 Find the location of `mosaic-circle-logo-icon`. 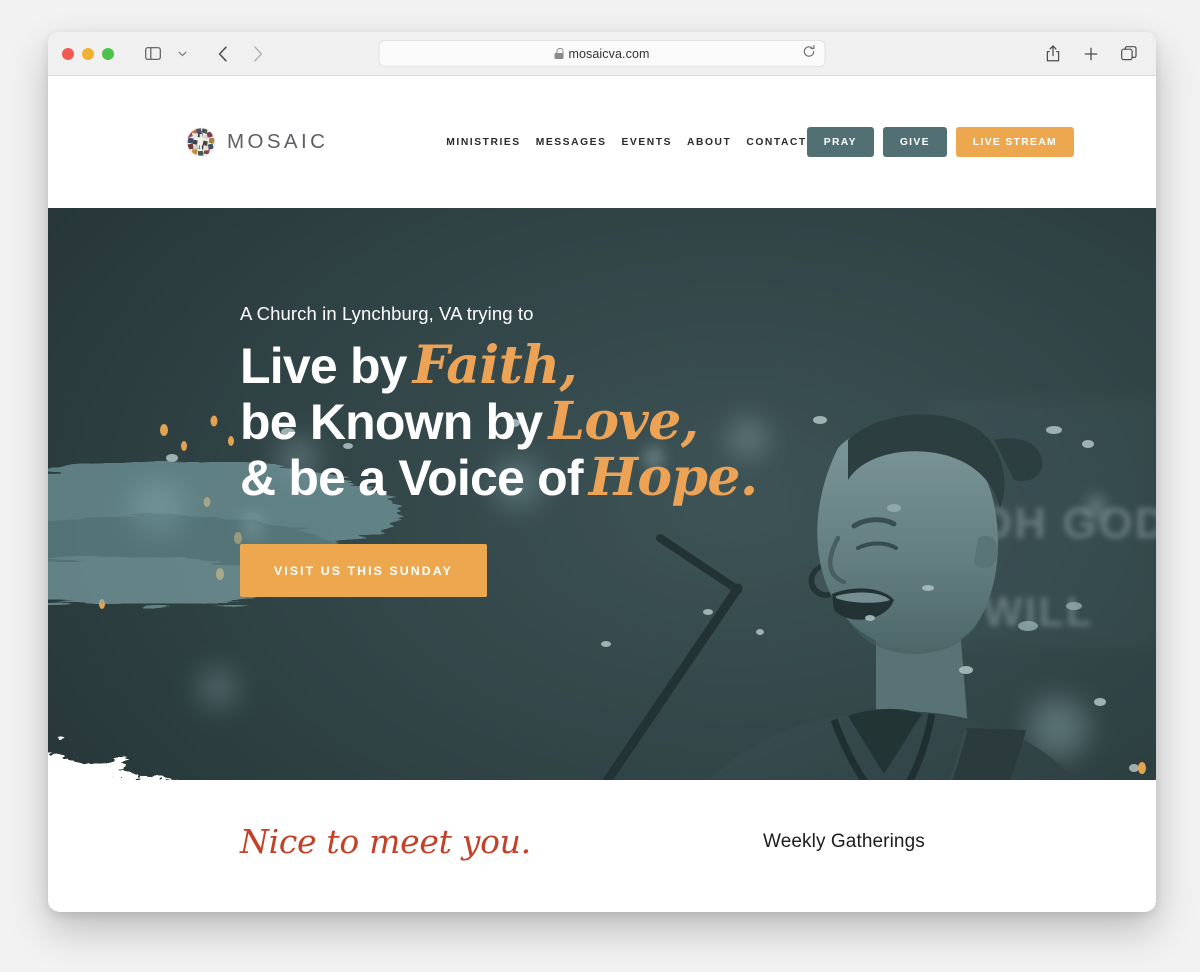

mosaic-circle-logo-icon is located at coordinates (201, 142).